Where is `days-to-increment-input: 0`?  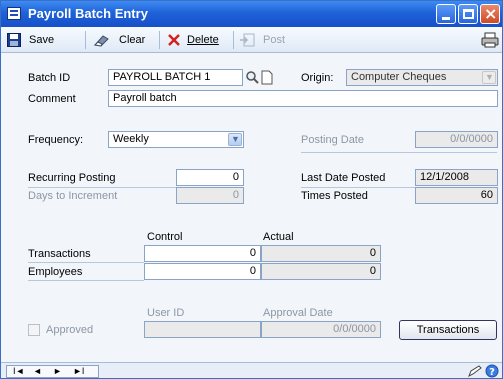 days-to-increment-input: 0 is located at coordinates (210, 195).